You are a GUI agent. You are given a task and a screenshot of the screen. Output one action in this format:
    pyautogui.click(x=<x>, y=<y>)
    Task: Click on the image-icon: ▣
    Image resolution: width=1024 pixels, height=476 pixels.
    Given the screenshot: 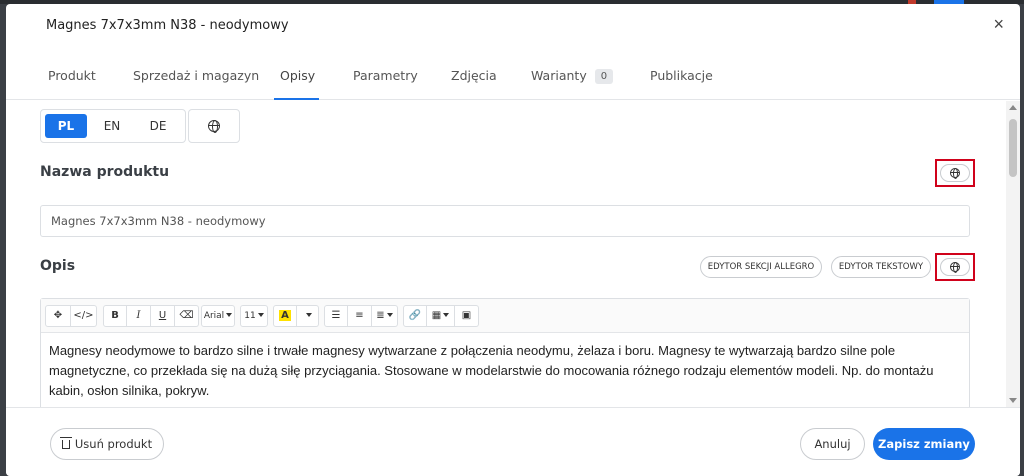 What is the action you would take?
    pyautogui.click(x=467, y=316)
    